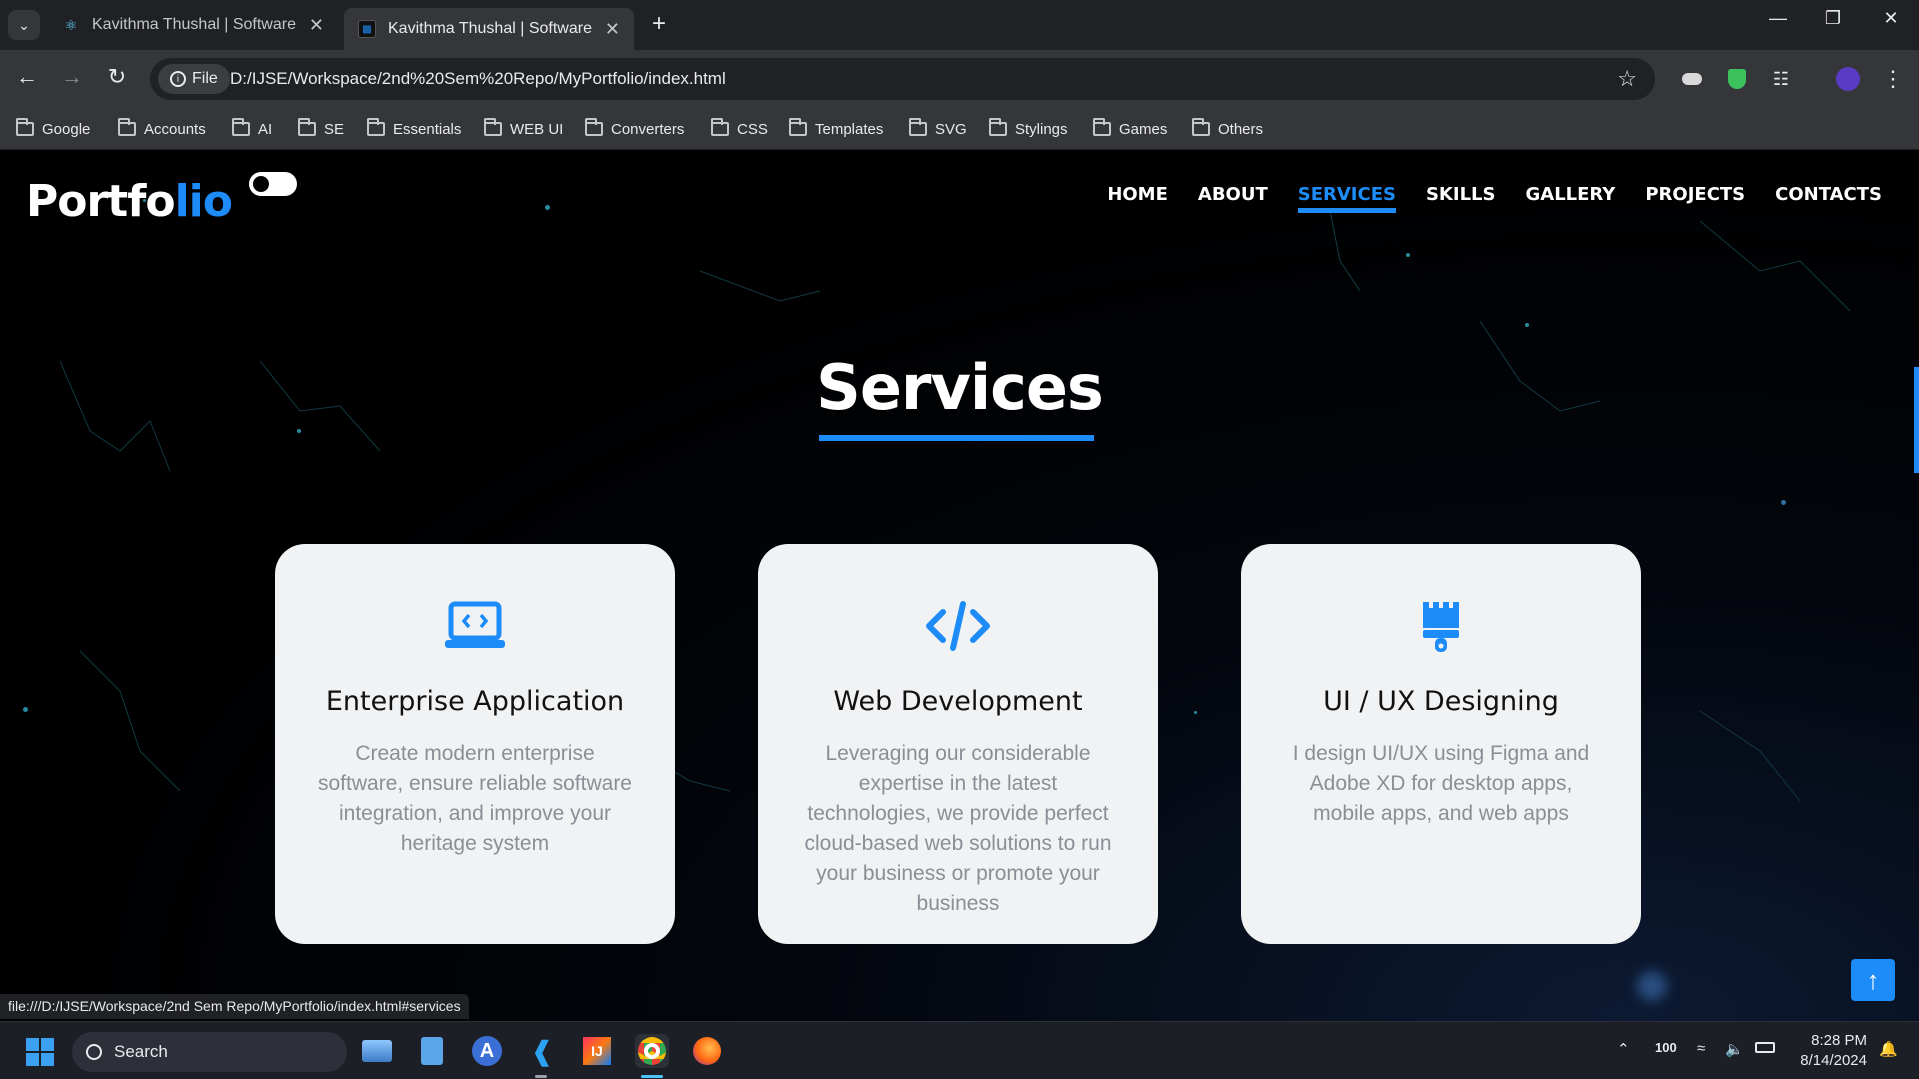 This screenshot has height=1079, width=1919. Describe the element at coordinates (1701, 1048) in the screenshot. I see `wifi-icon: ≈` at that location.